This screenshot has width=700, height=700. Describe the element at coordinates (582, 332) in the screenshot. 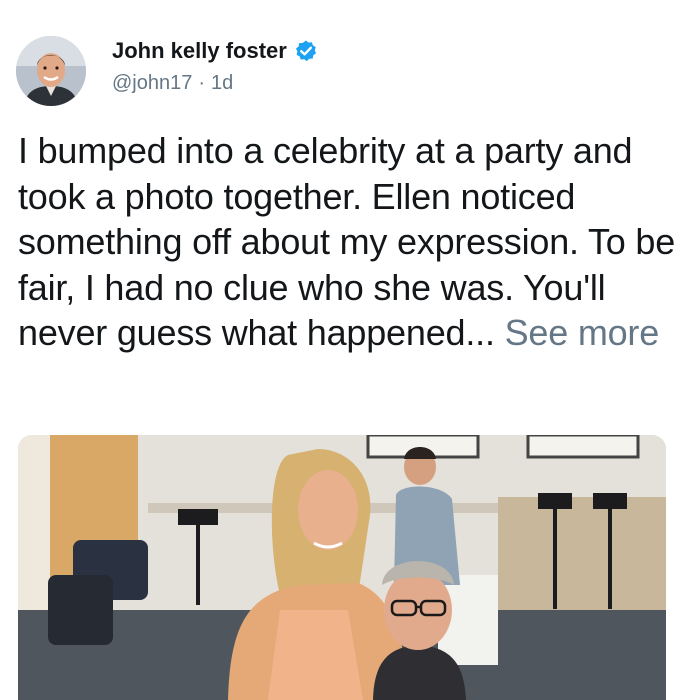

I see `see-more-link: See more` at that location.